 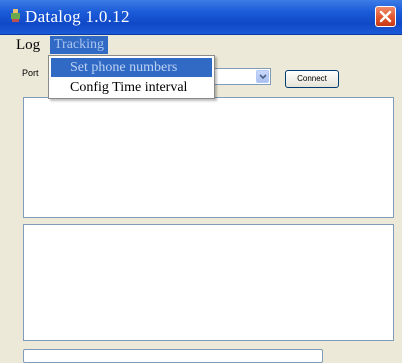 What do you see at coordinates (15, 15) in the screenshot?
I see `app-icon` at bounding box center [15, 15].